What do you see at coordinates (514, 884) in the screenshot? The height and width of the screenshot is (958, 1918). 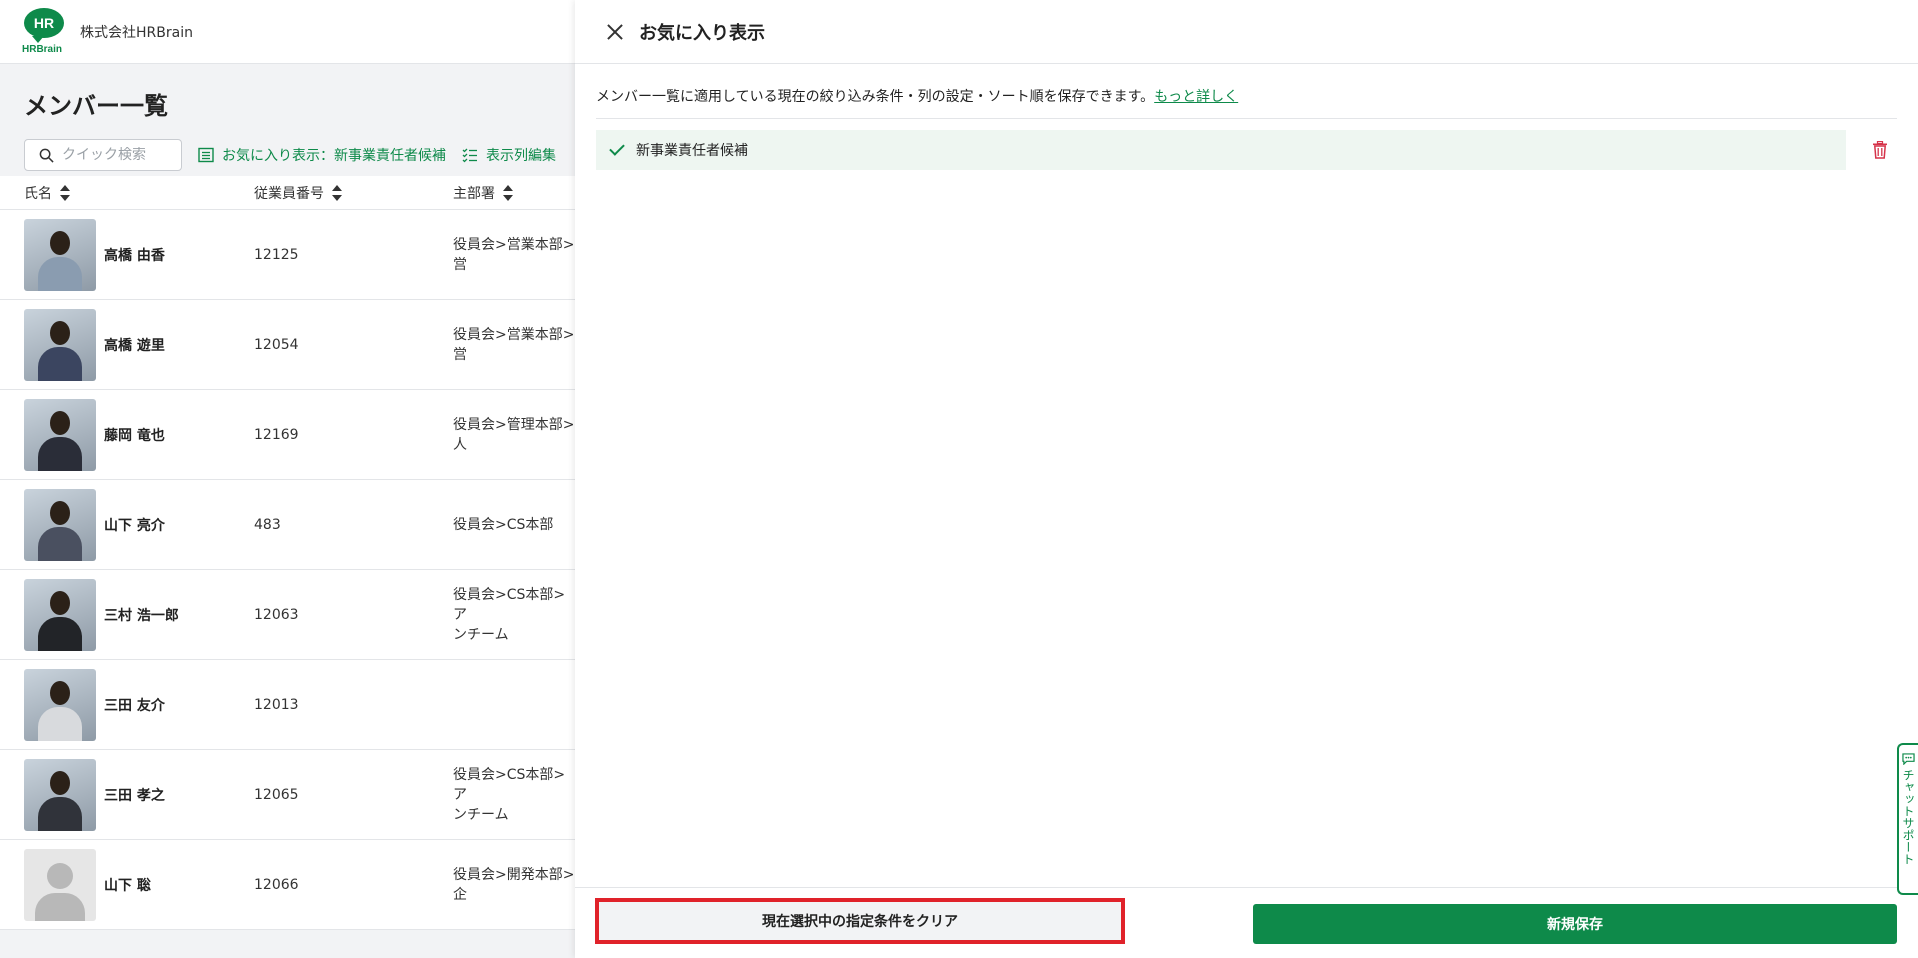 I see `department: 役員会>開発本部>企` at bounding box center [514, 884].